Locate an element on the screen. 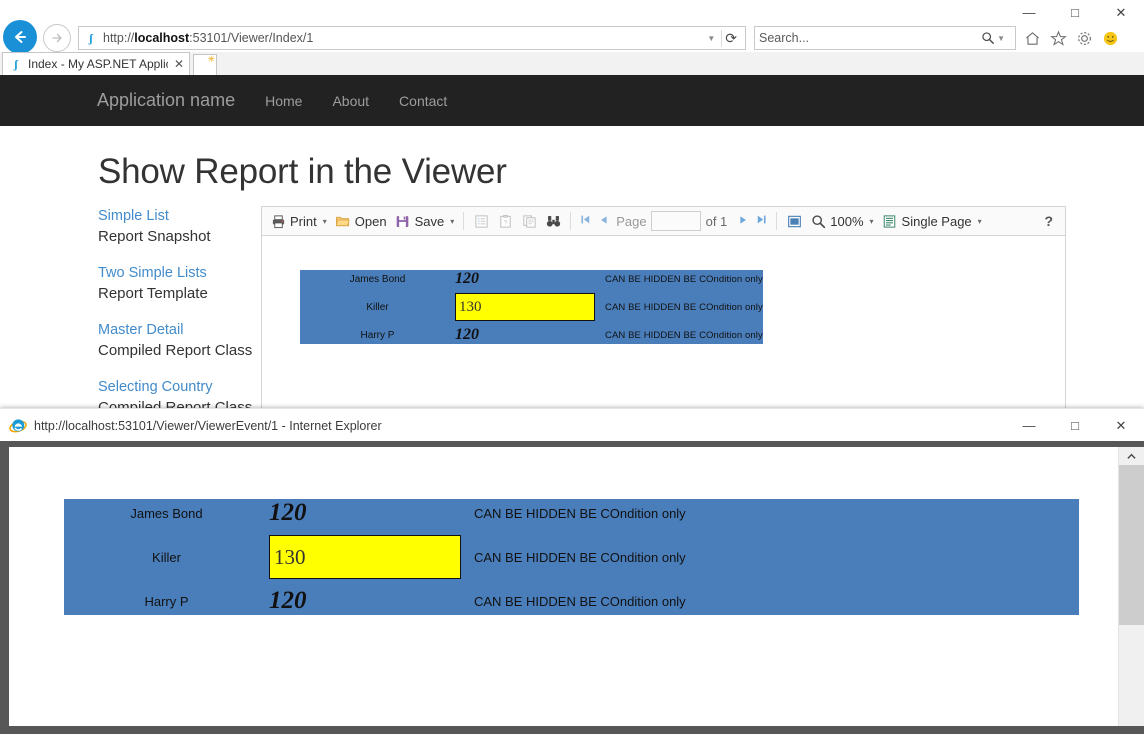 The height and width of the screenshot is (734, 1144). sidebar-link-simple-list: Simple List is located at coordinates (179, 216).